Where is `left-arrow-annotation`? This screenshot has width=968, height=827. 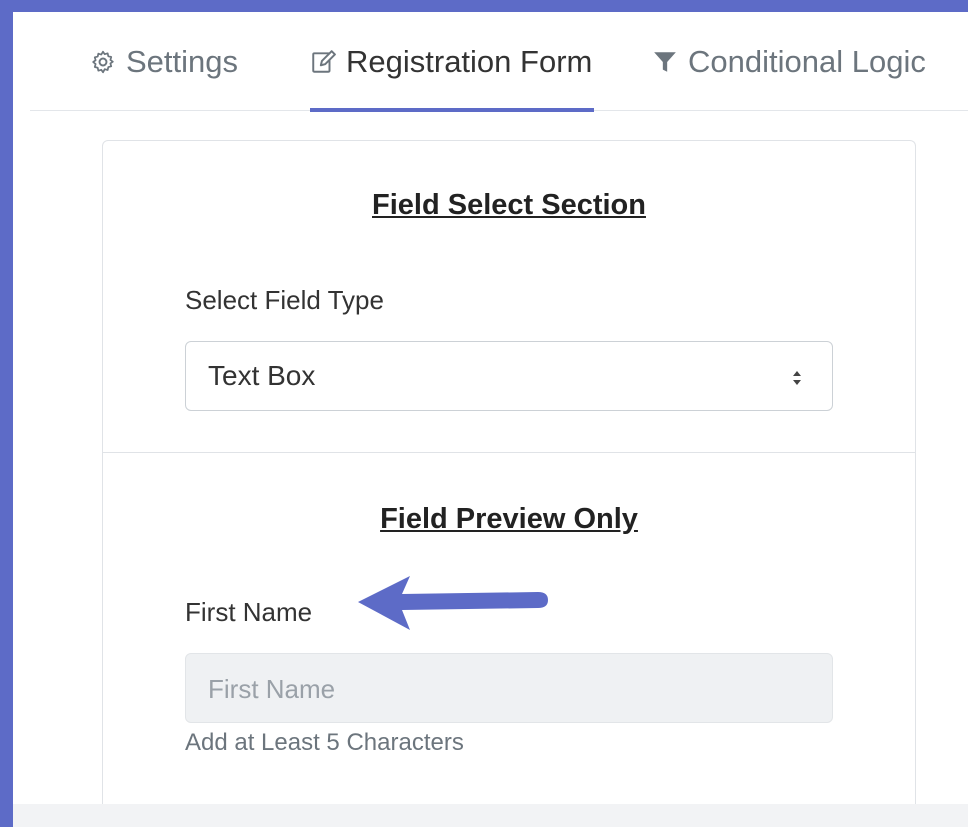 left-arrow-annotation is located at coordinates (453, 603).